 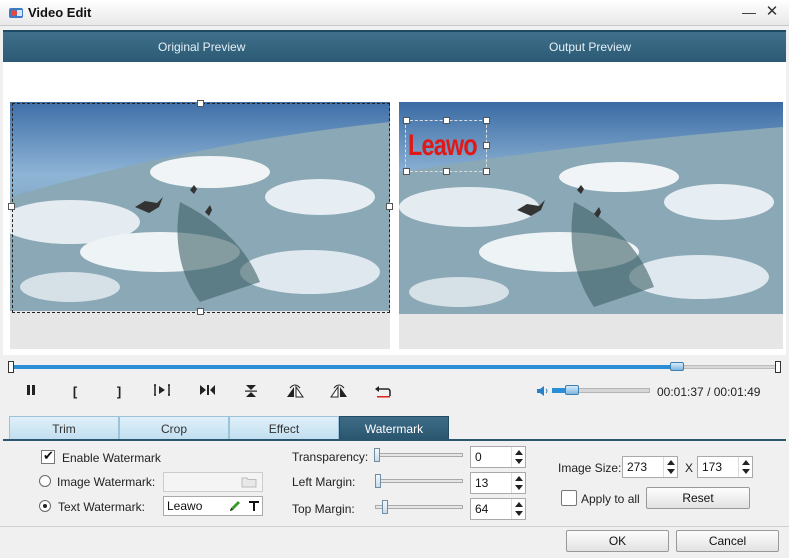 What do you see at coordinates (330, 457) in the screenshot?
I see `transparency-label: Transparency:` at bounding box center [330, 457].